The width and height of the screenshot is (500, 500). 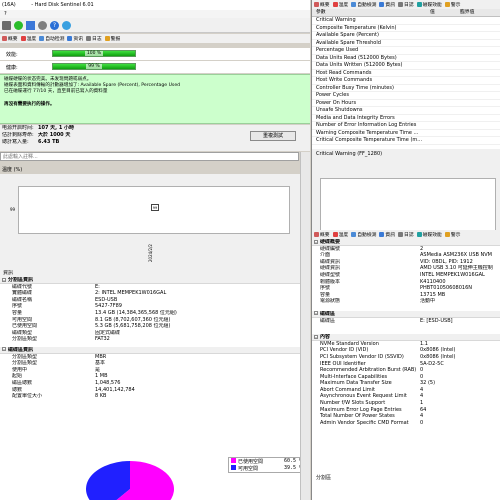 I want to click on disk-icon, so click(x=6, y=25).